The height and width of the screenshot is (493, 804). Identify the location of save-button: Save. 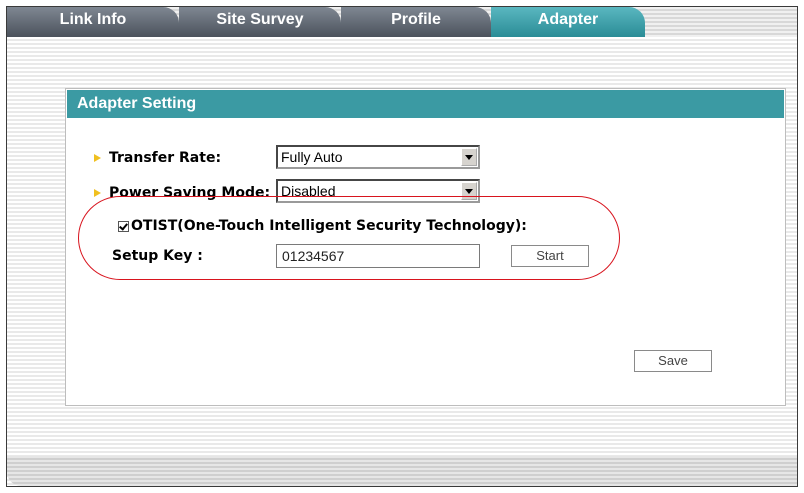
(673, 361).